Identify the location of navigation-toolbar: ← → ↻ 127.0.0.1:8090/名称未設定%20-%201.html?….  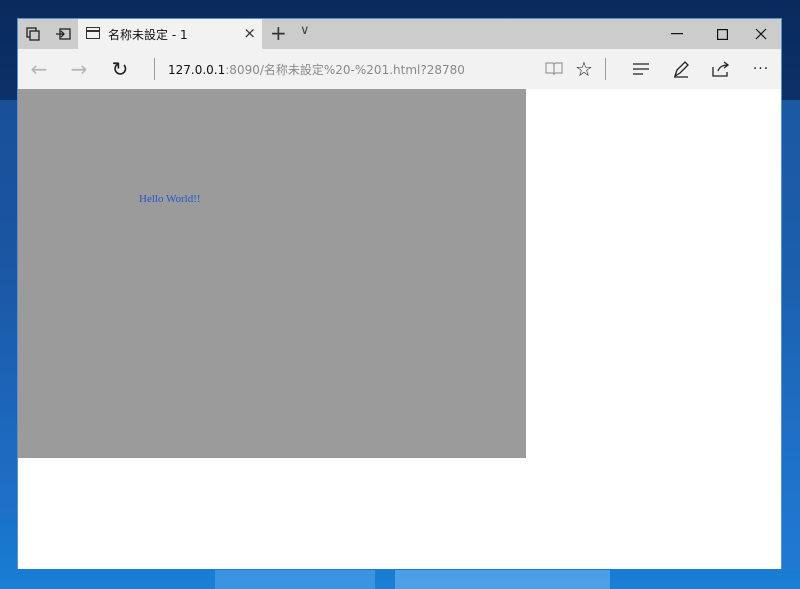
(399, 69).